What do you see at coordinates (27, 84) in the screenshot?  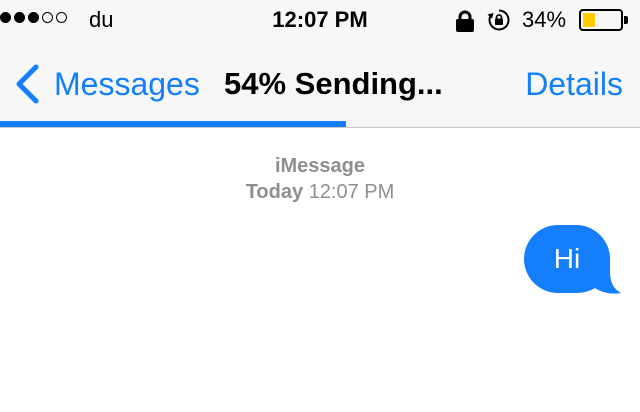 I see `chevron-left-icon` at bounding box center [27, 84].